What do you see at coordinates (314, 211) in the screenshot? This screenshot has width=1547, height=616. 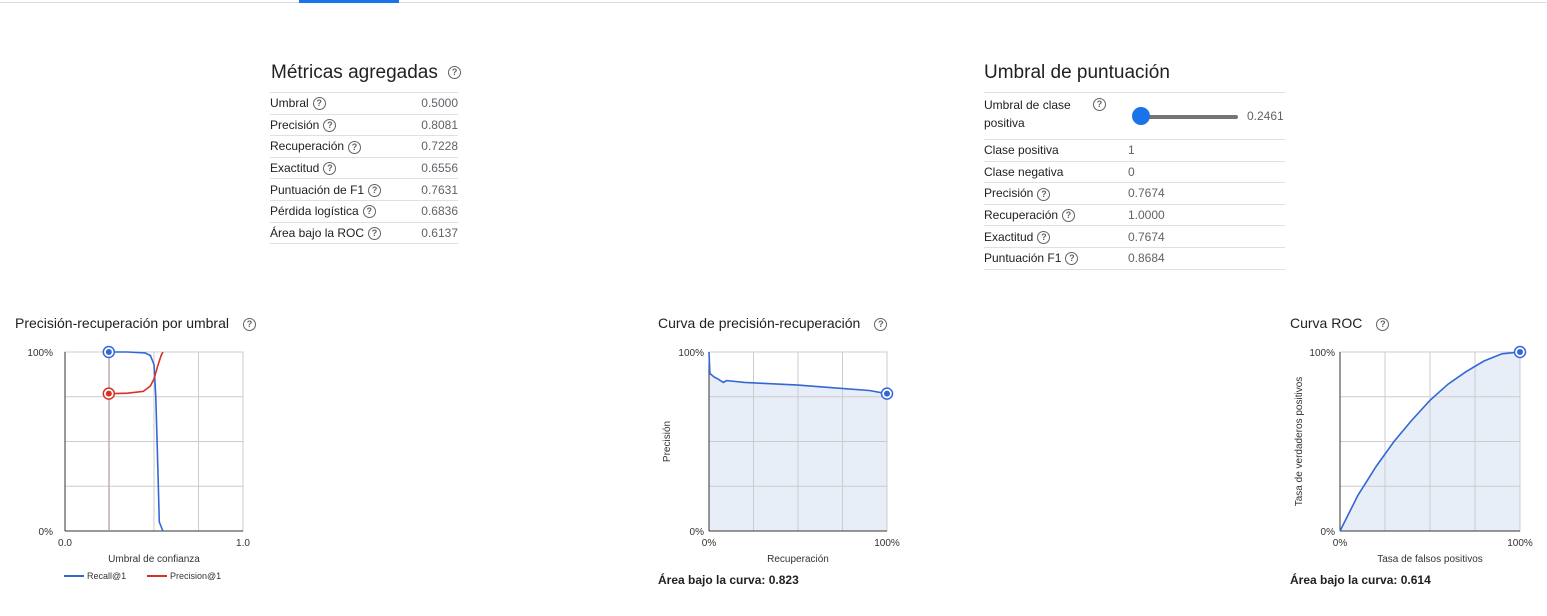 I see `metric-label: Pérdida logística` at bounding box center [314, 211].